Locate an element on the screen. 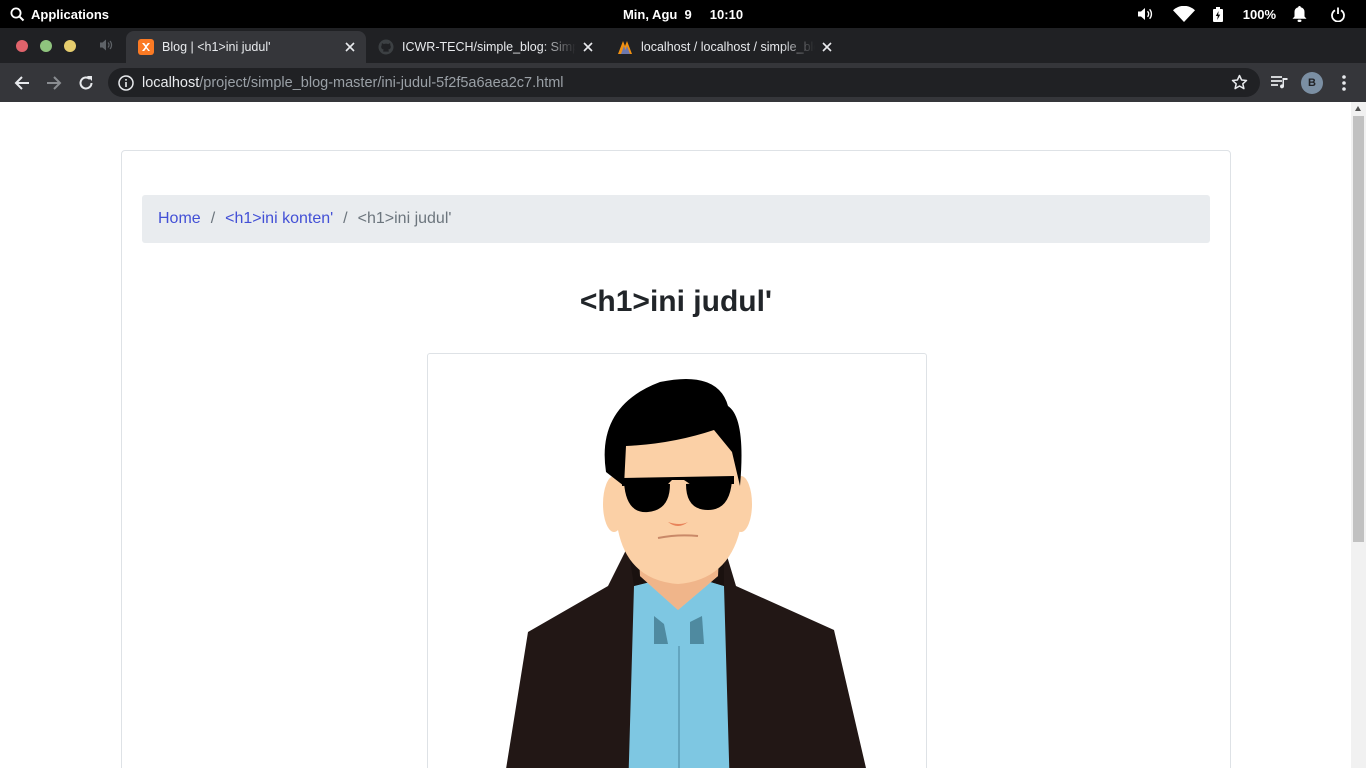  tab-title: ICWR-TECH/simple_blog: Simple is located at coordinates (489, 47).